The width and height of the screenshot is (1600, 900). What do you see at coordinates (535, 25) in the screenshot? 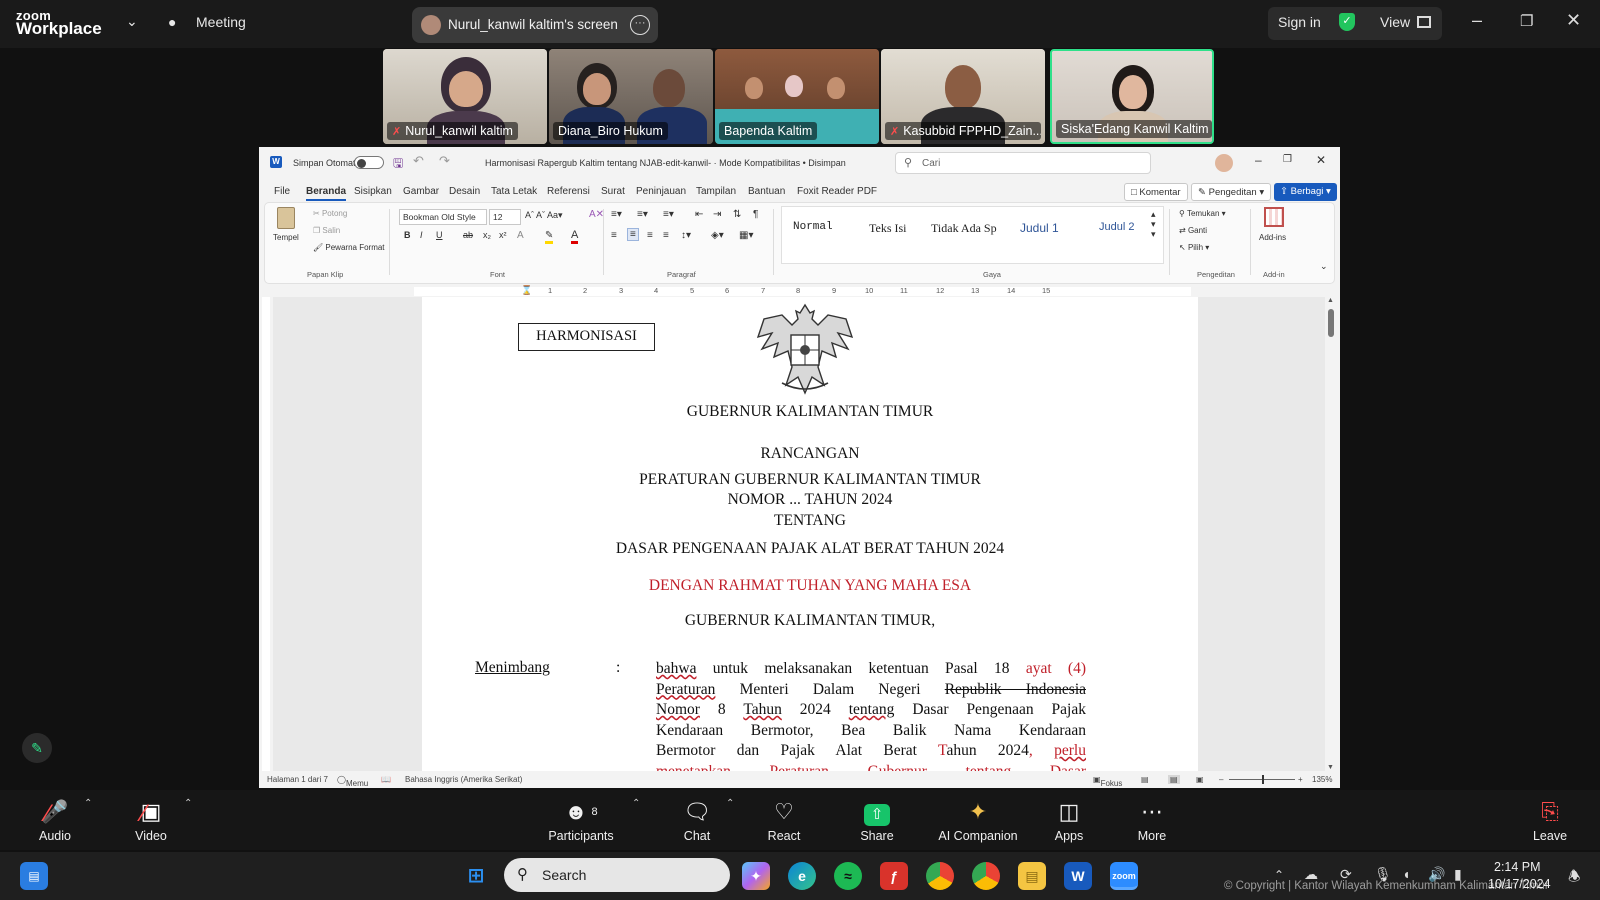
I see `screen-share-pill: Nurul_kanwil kaltim's screen ···` at bounding box center [535, 25].